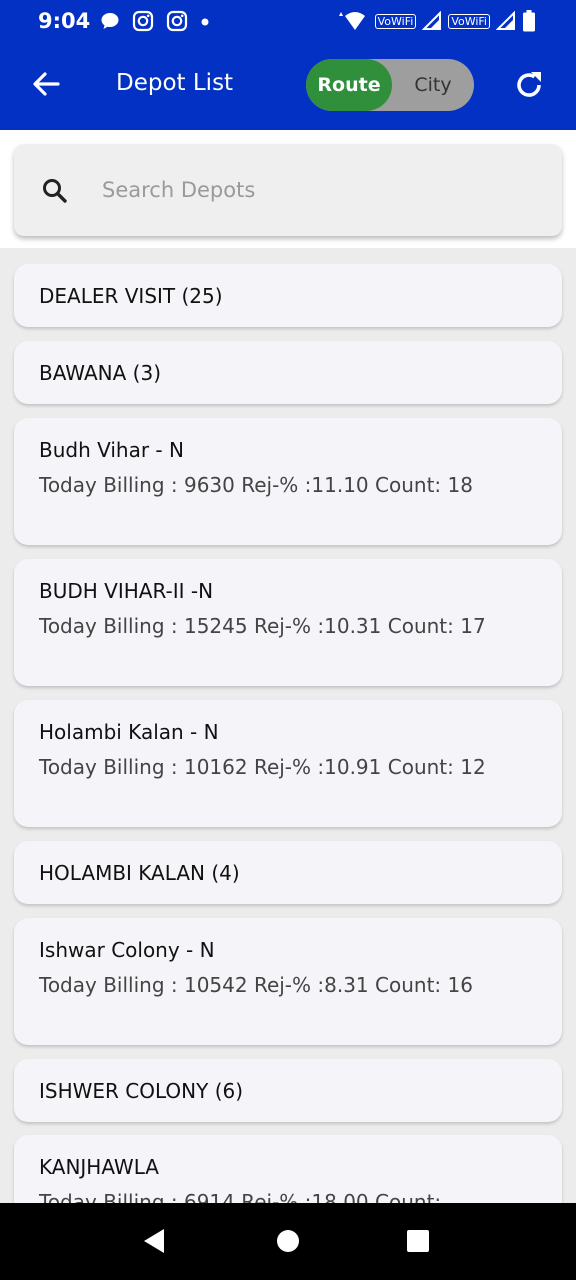 The width and height of the screenshot is (576, 1280). Describe the element at coordinates (432, 20) in the screenshot. I see `signal-icon` at that location.